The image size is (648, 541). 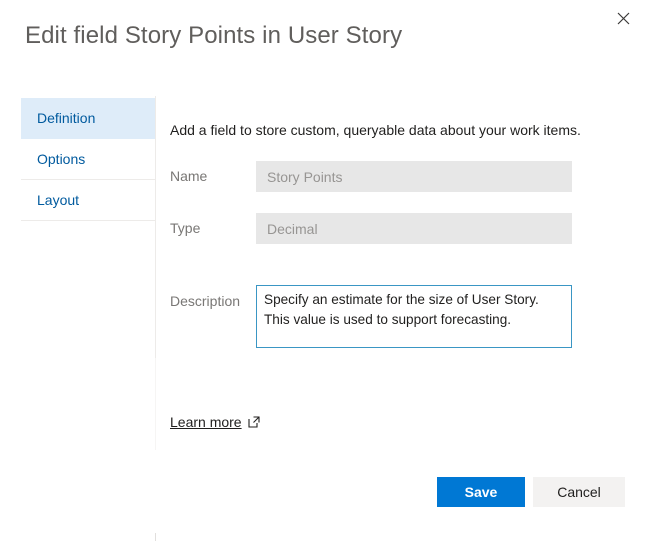 I want to click on sidebar-item-label: Options, so click(x=61, y=159).